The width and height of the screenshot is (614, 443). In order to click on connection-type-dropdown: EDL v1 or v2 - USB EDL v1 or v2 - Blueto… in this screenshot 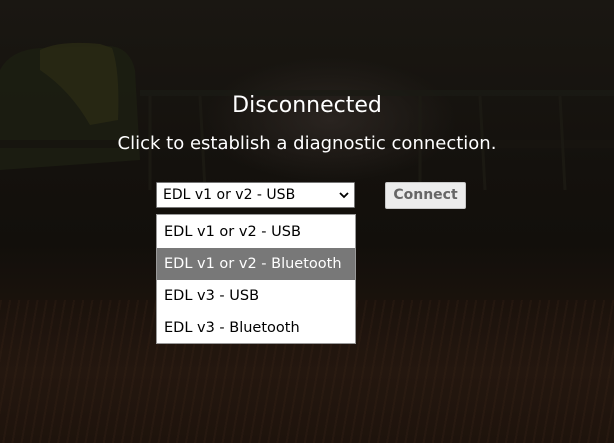, I will do `click(256, 279)`.